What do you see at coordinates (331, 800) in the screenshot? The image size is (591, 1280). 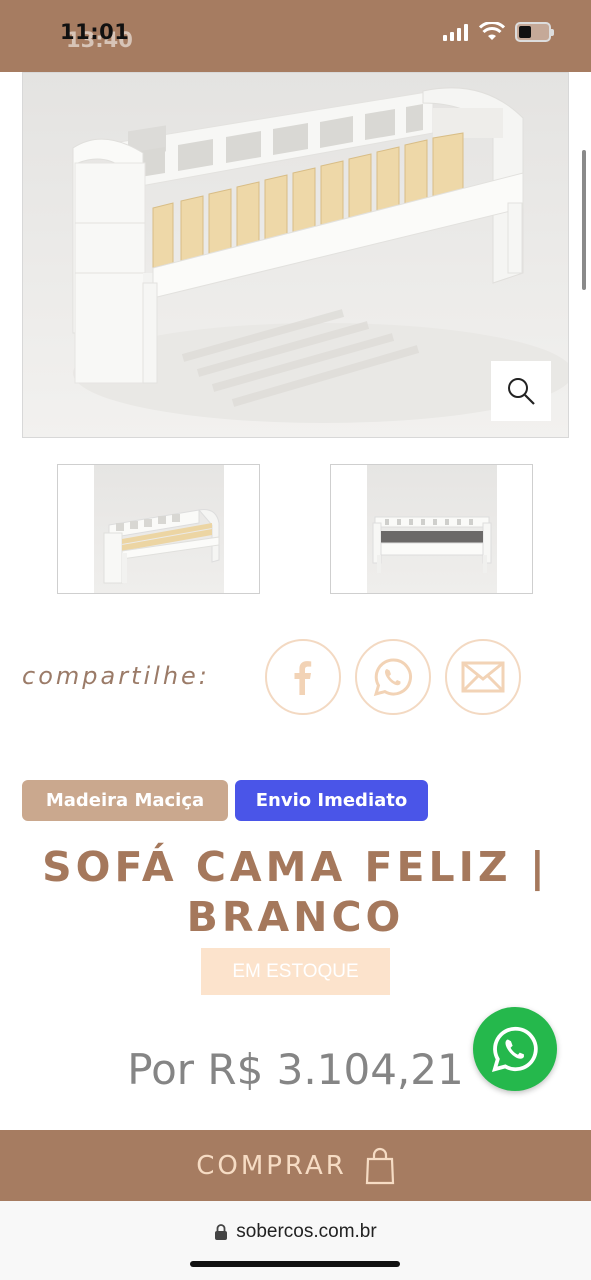 I see `badge-immediate-shipping: Envio Imediato` at bounding box center [331, 800].